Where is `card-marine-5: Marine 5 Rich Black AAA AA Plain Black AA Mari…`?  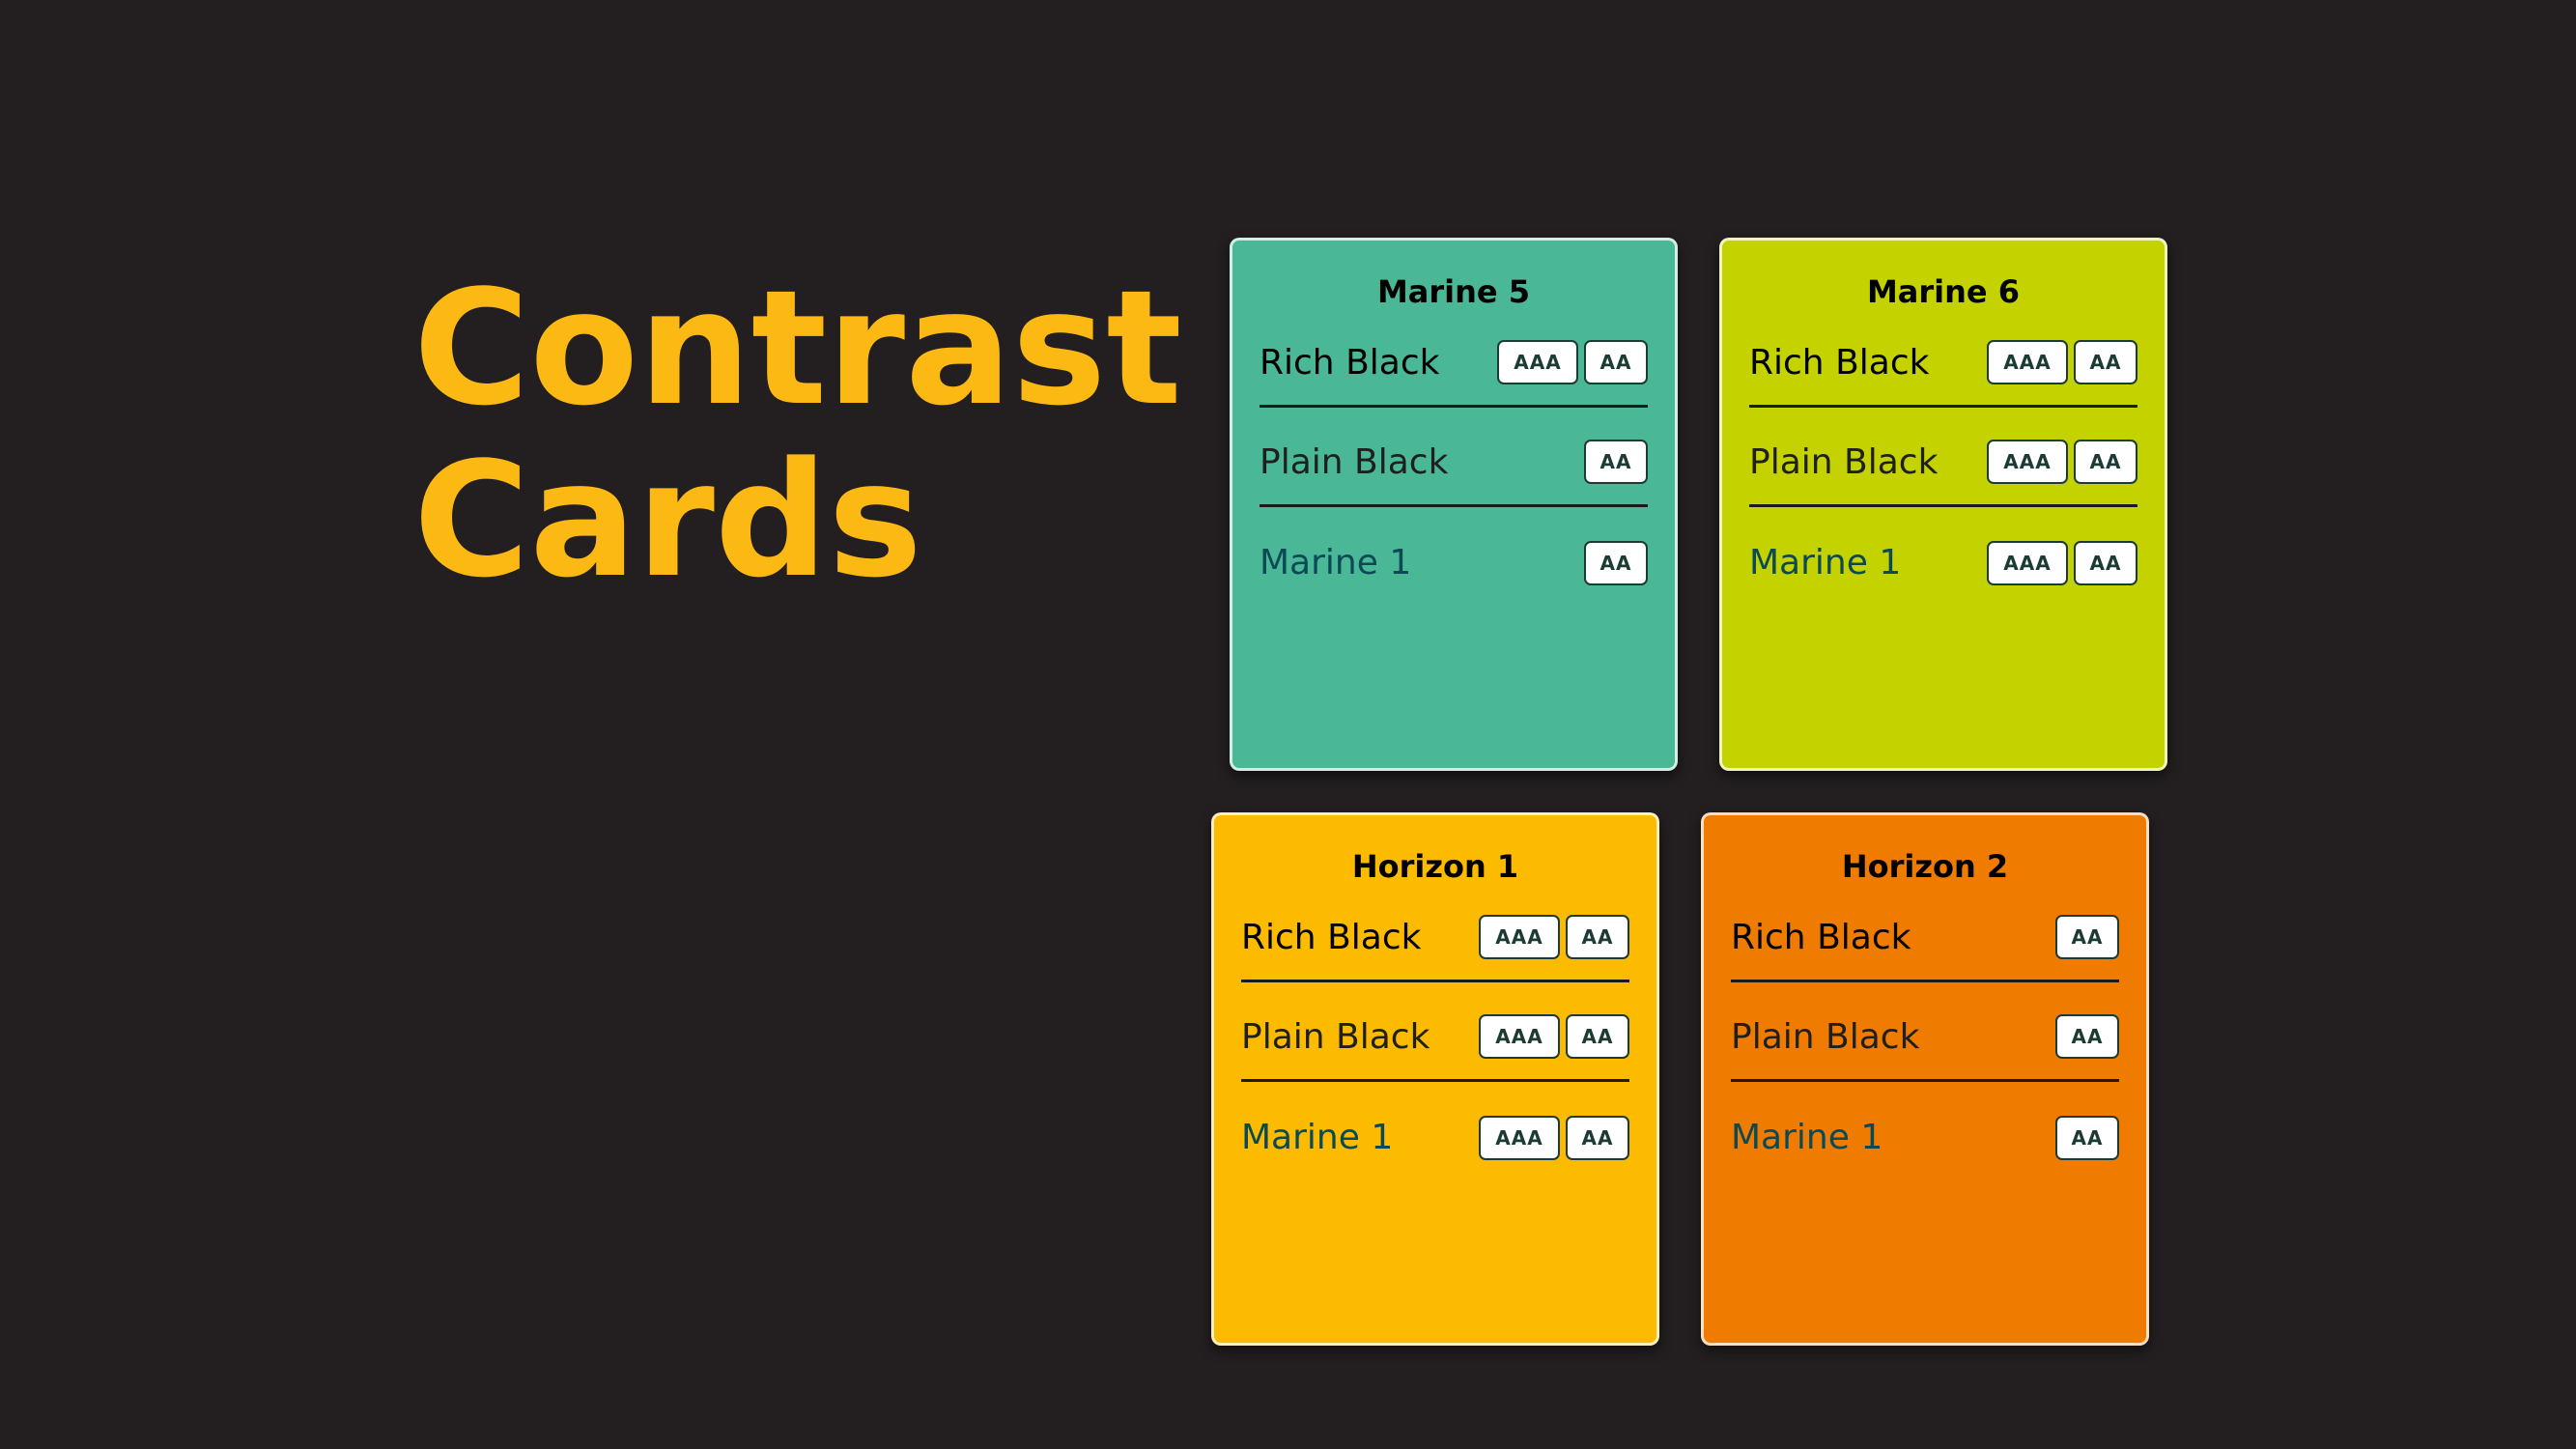
card-marine-5: Marine 5 Rich Black AAA AA Plain Black AA Mari… is located at coordinates (1454, 505).